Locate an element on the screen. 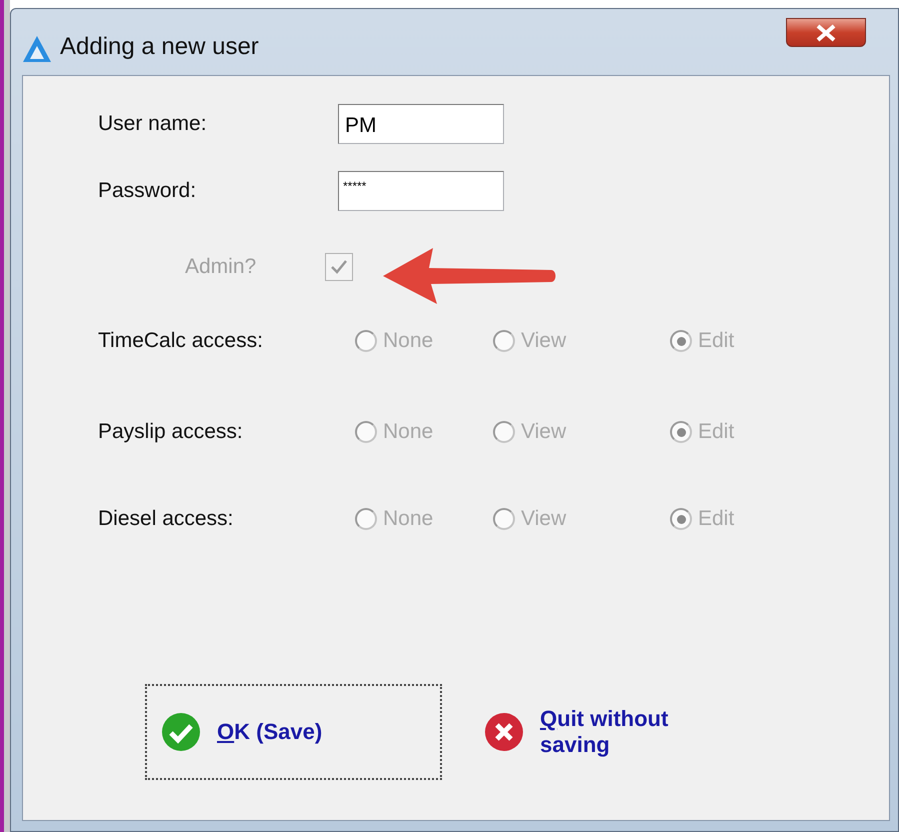 This screenshot has width=899, height=832. close-button is located at coordinates (826, 32).